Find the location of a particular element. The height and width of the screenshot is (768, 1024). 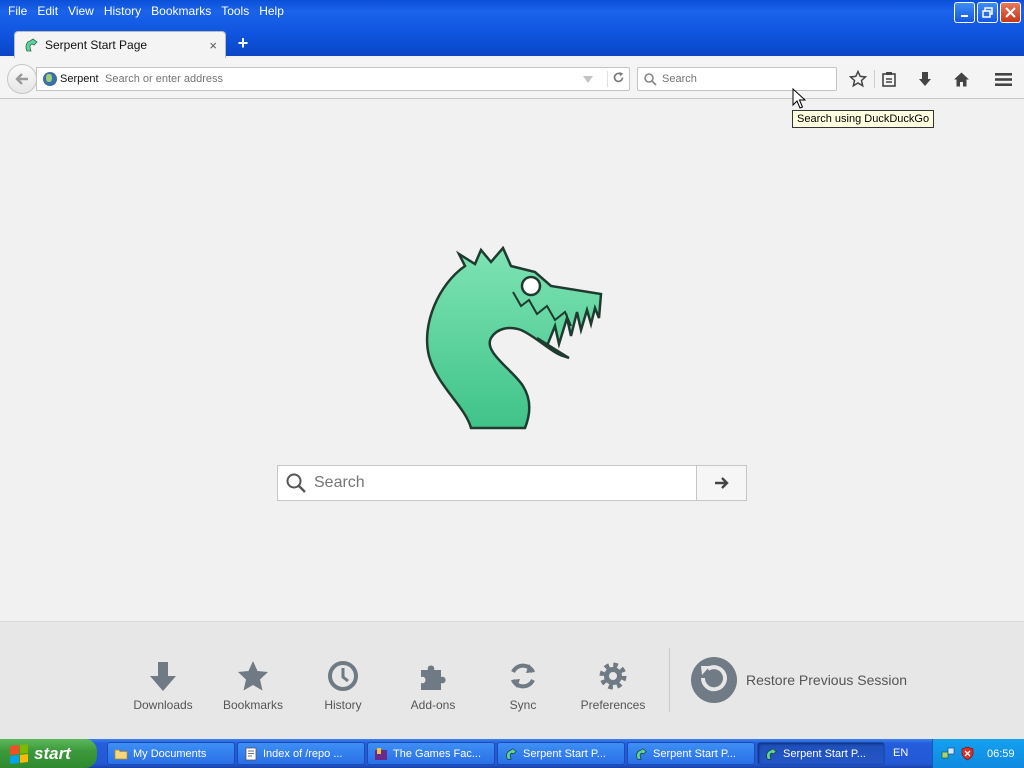

launcher-divider is located at coordinates (669, 680).